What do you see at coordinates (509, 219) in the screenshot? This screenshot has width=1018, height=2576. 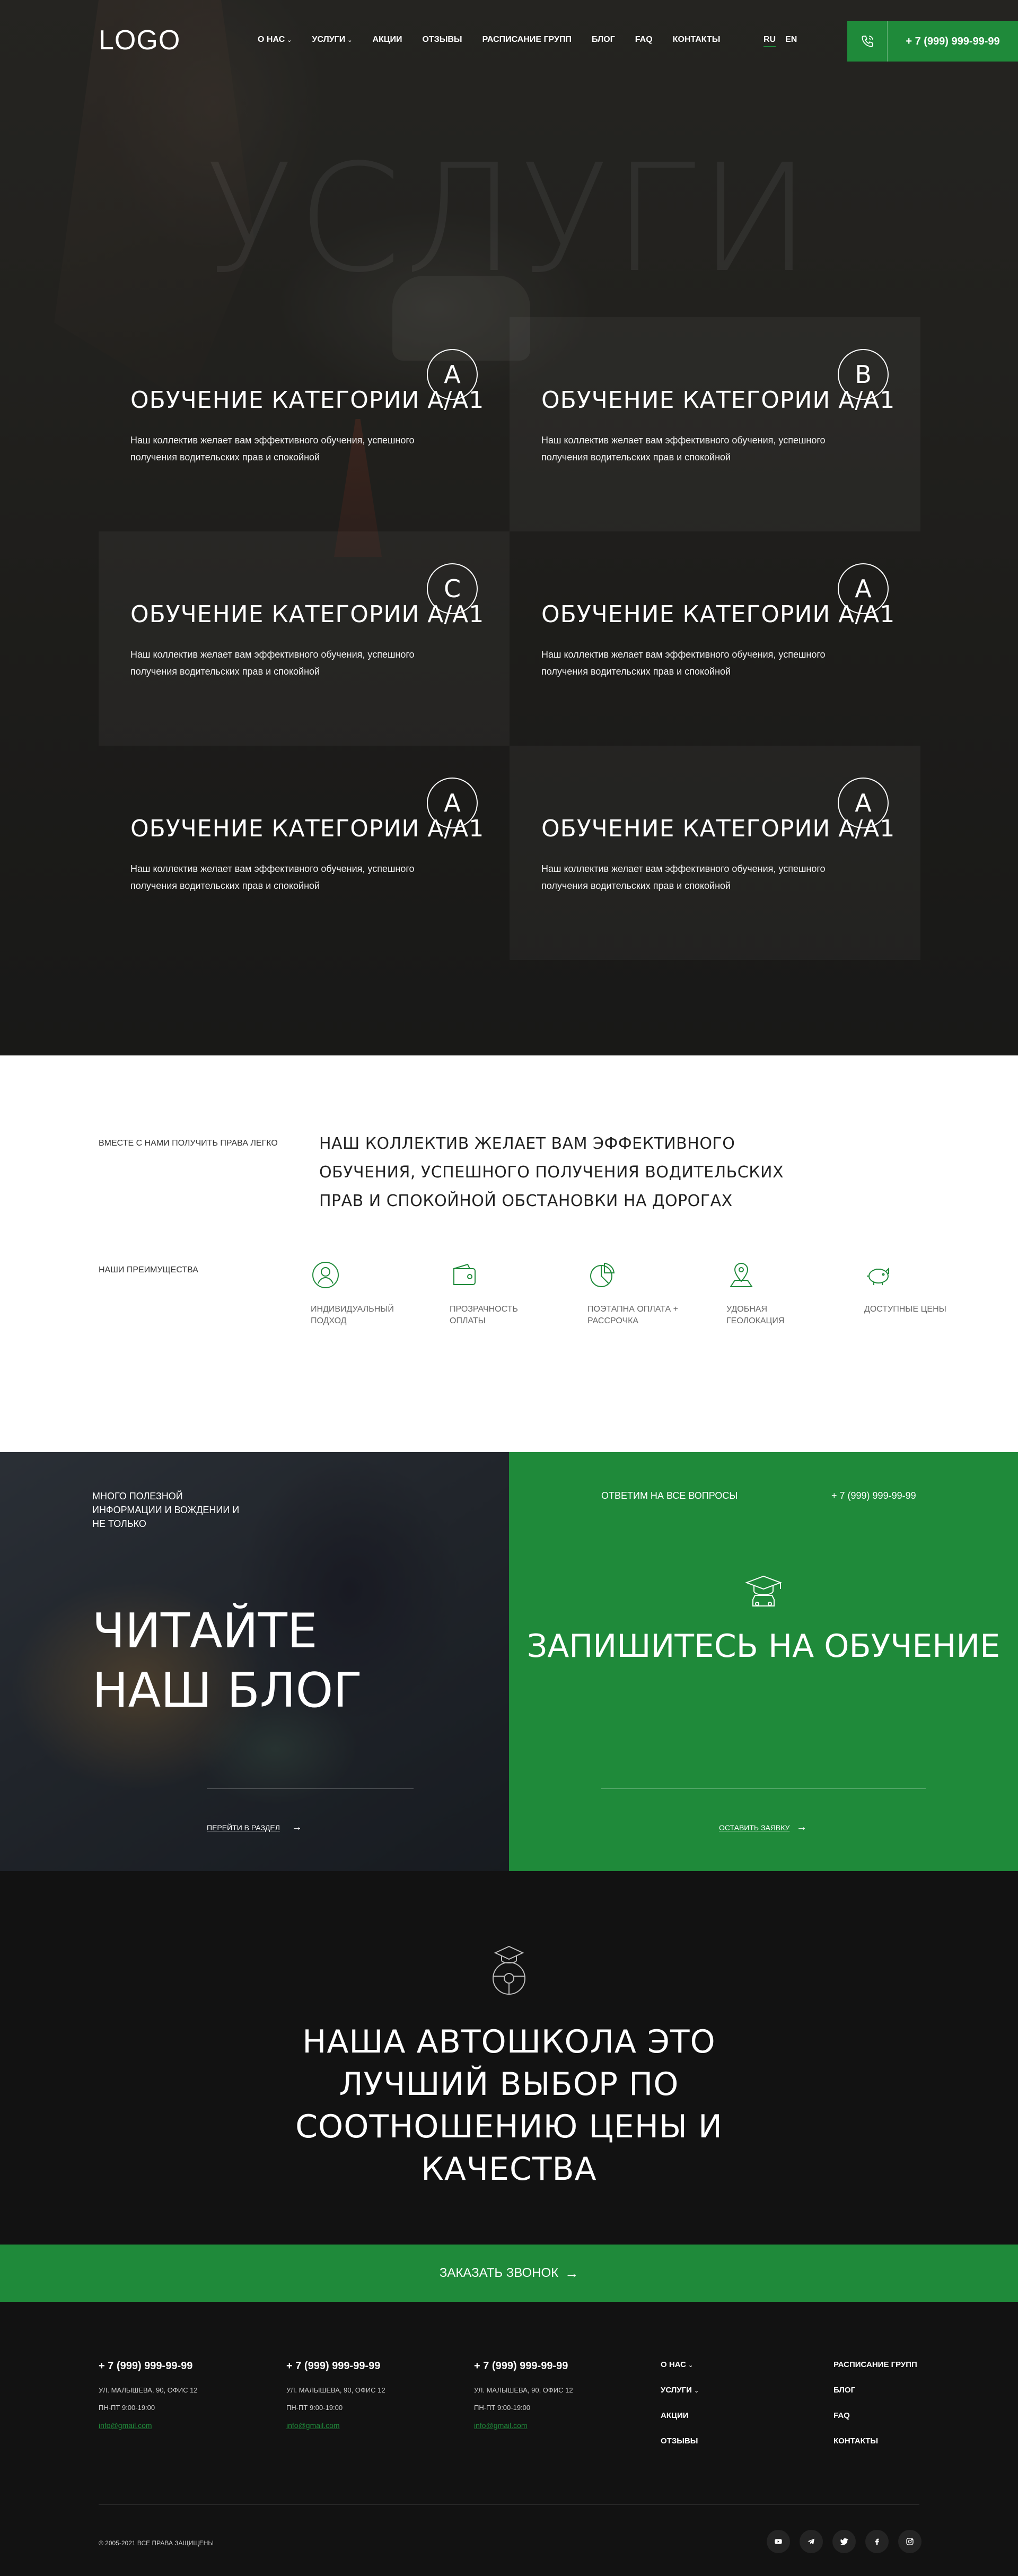 I see `hero-watermark: УСЛУГИ` at bounding box center [509, 219].